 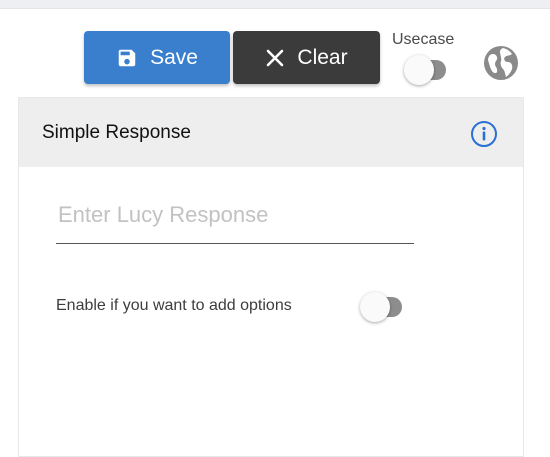 I want to click on info-icon, so click(x=484, y=134).